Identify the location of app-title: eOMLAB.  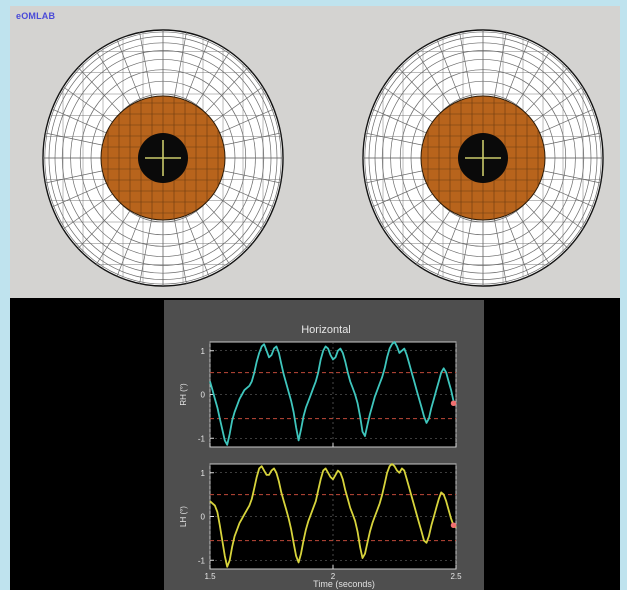
(36, 16).